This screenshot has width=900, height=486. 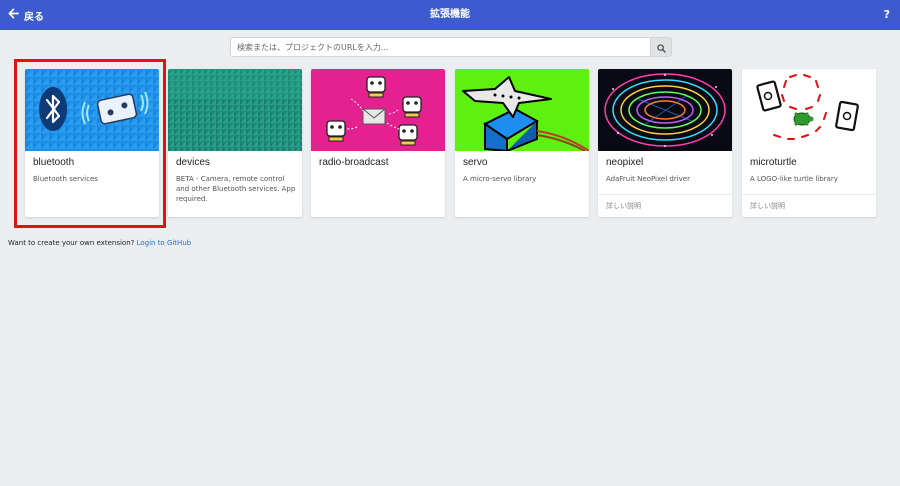 I want to click on search-bar, so click(x=451, y=47).